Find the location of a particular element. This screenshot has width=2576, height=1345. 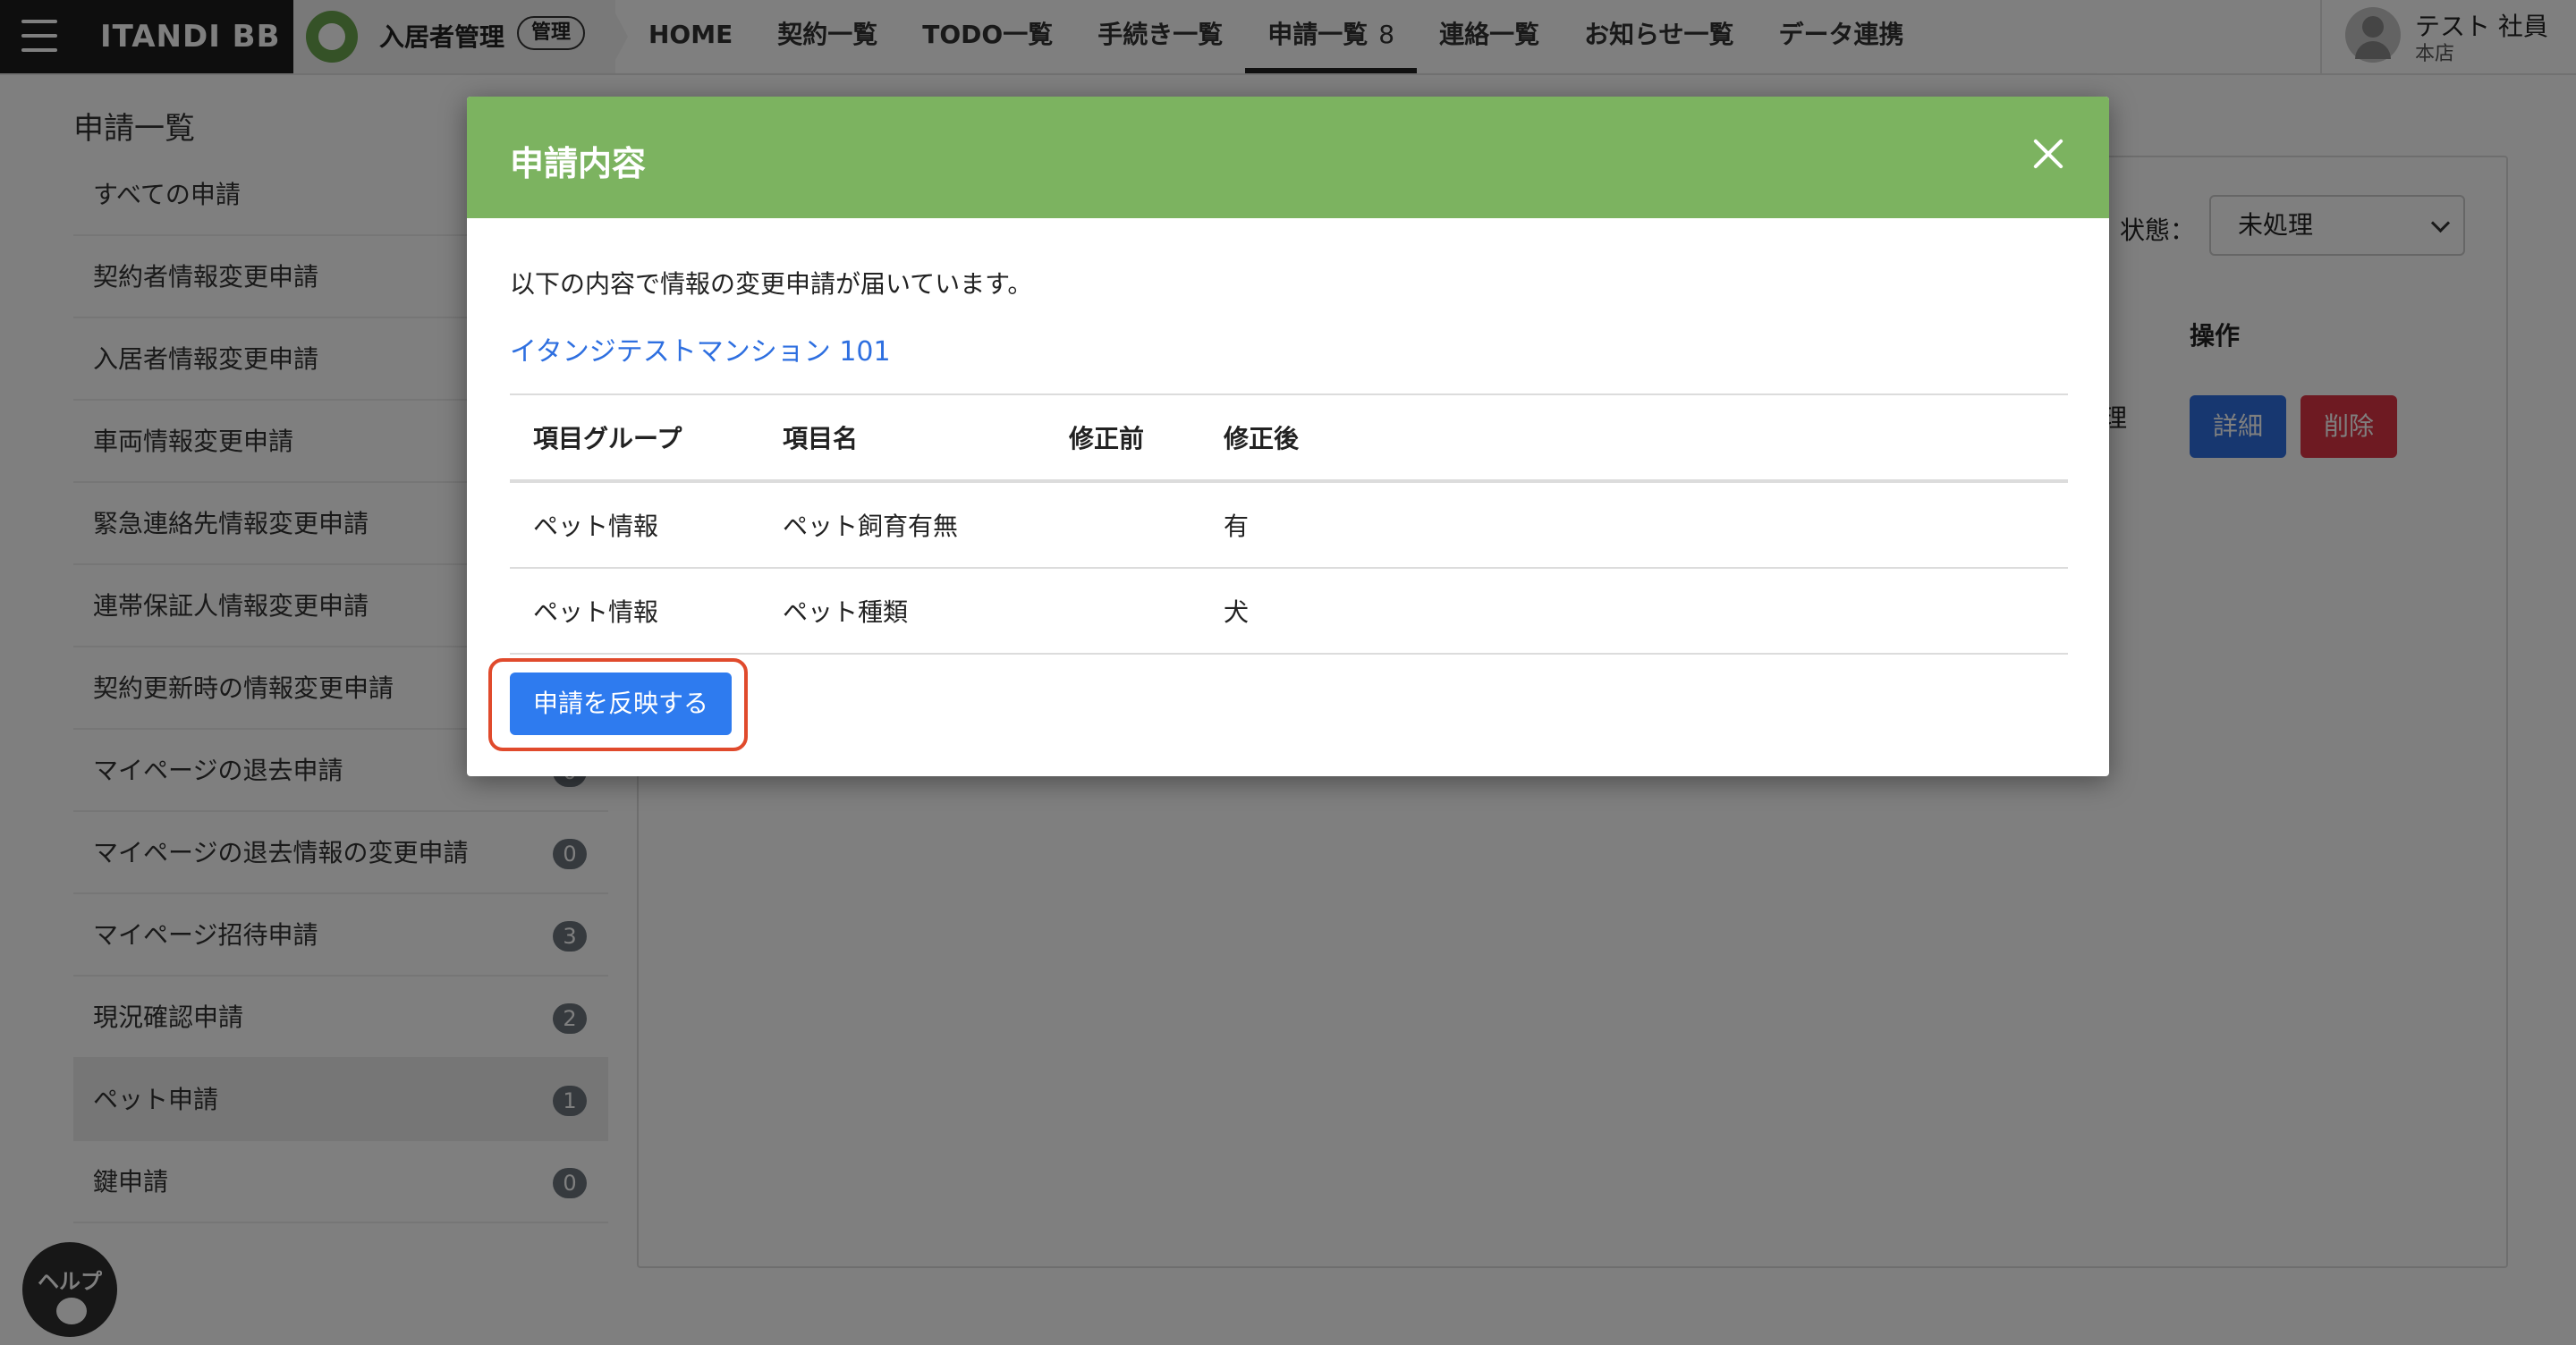

property-link: イタンジテストマンション 101 is located at coordinates (700, 348).